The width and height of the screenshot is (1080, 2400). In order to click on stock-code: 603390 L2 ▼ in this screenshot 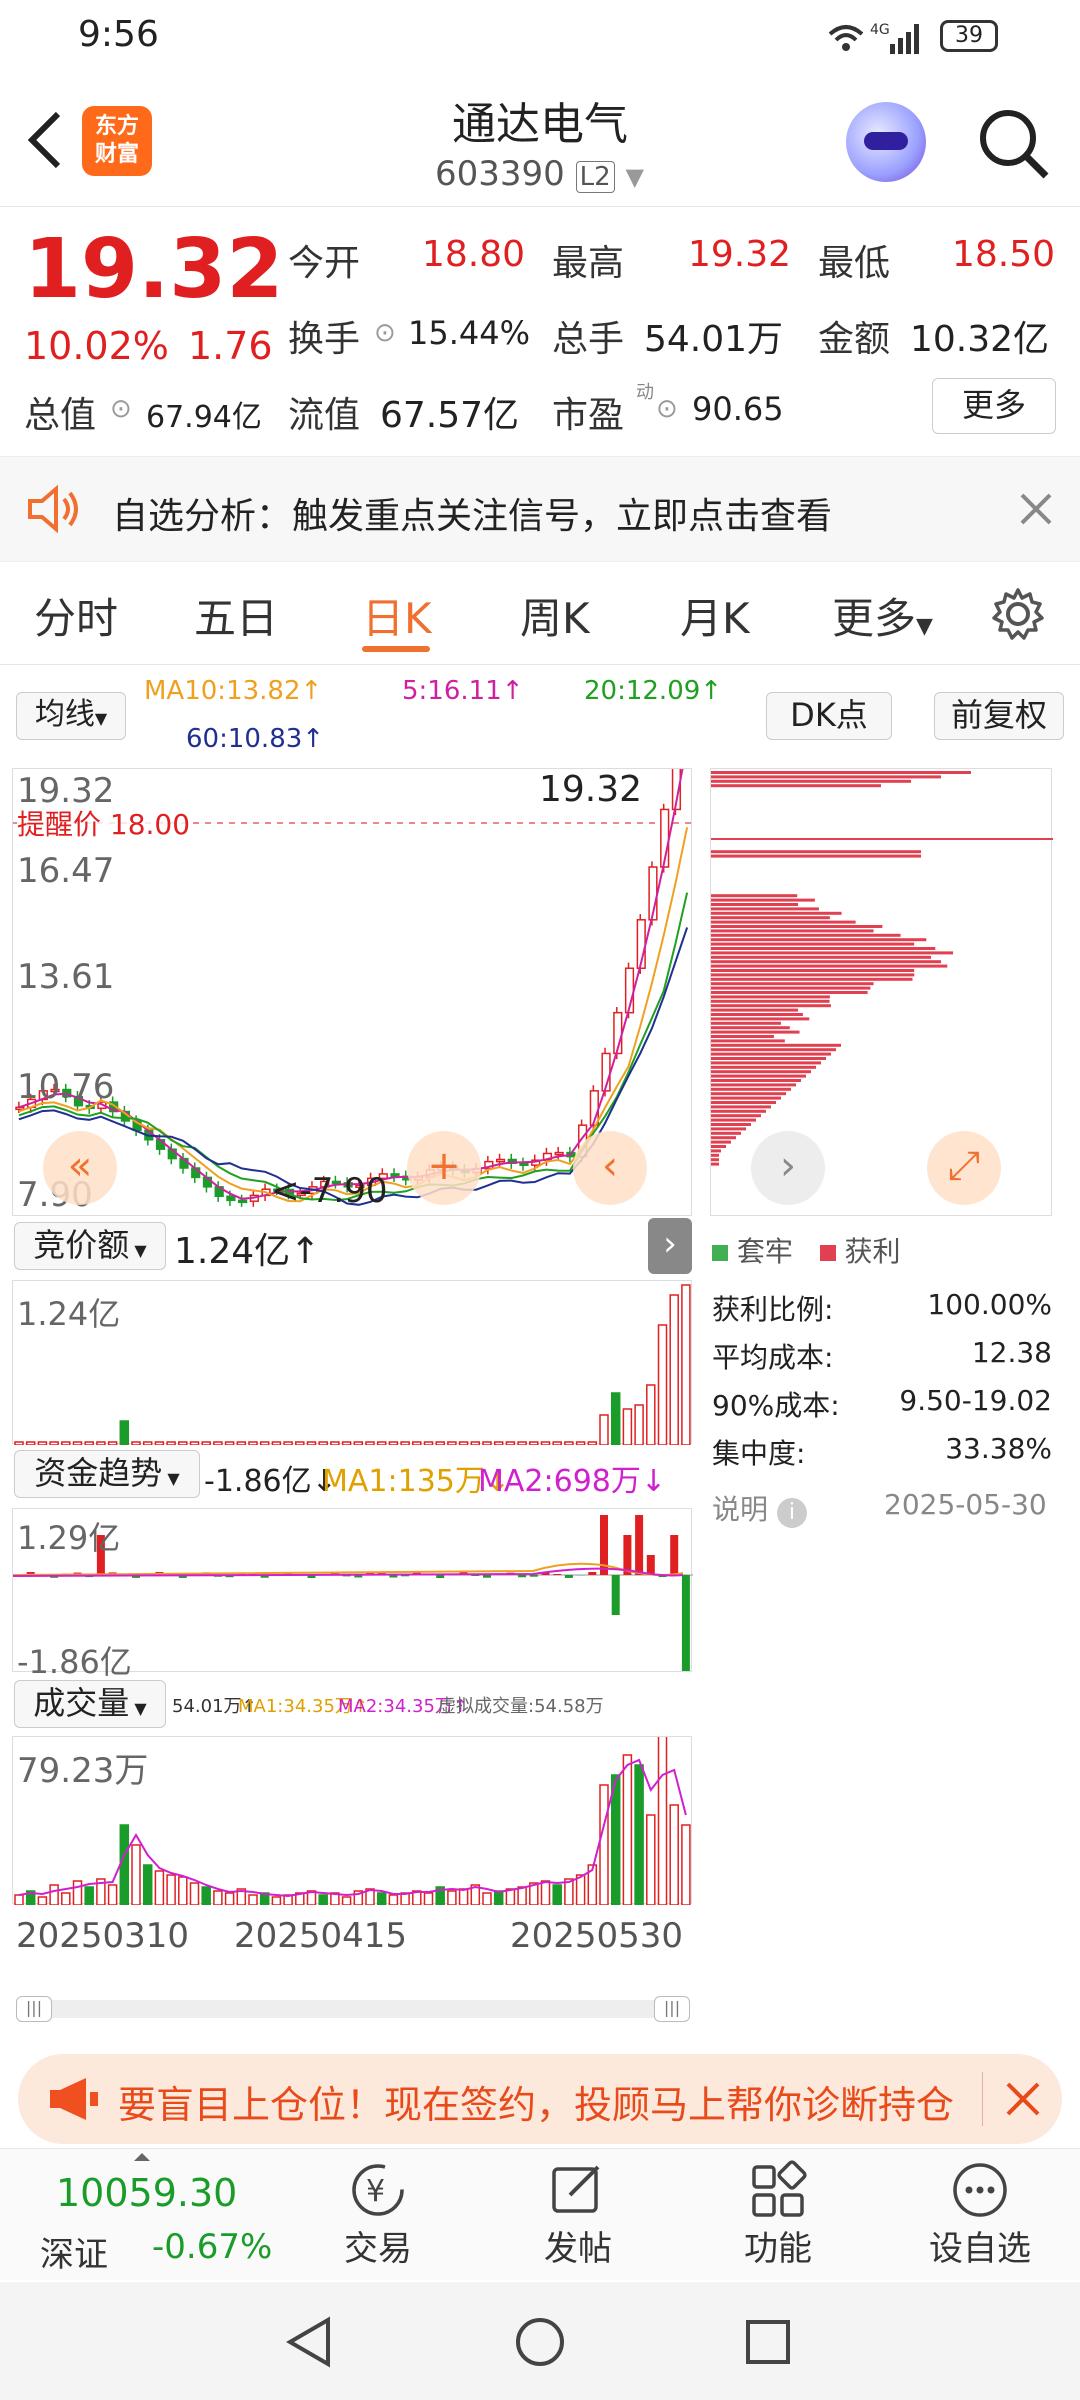, I will do `click(539, 174)`.